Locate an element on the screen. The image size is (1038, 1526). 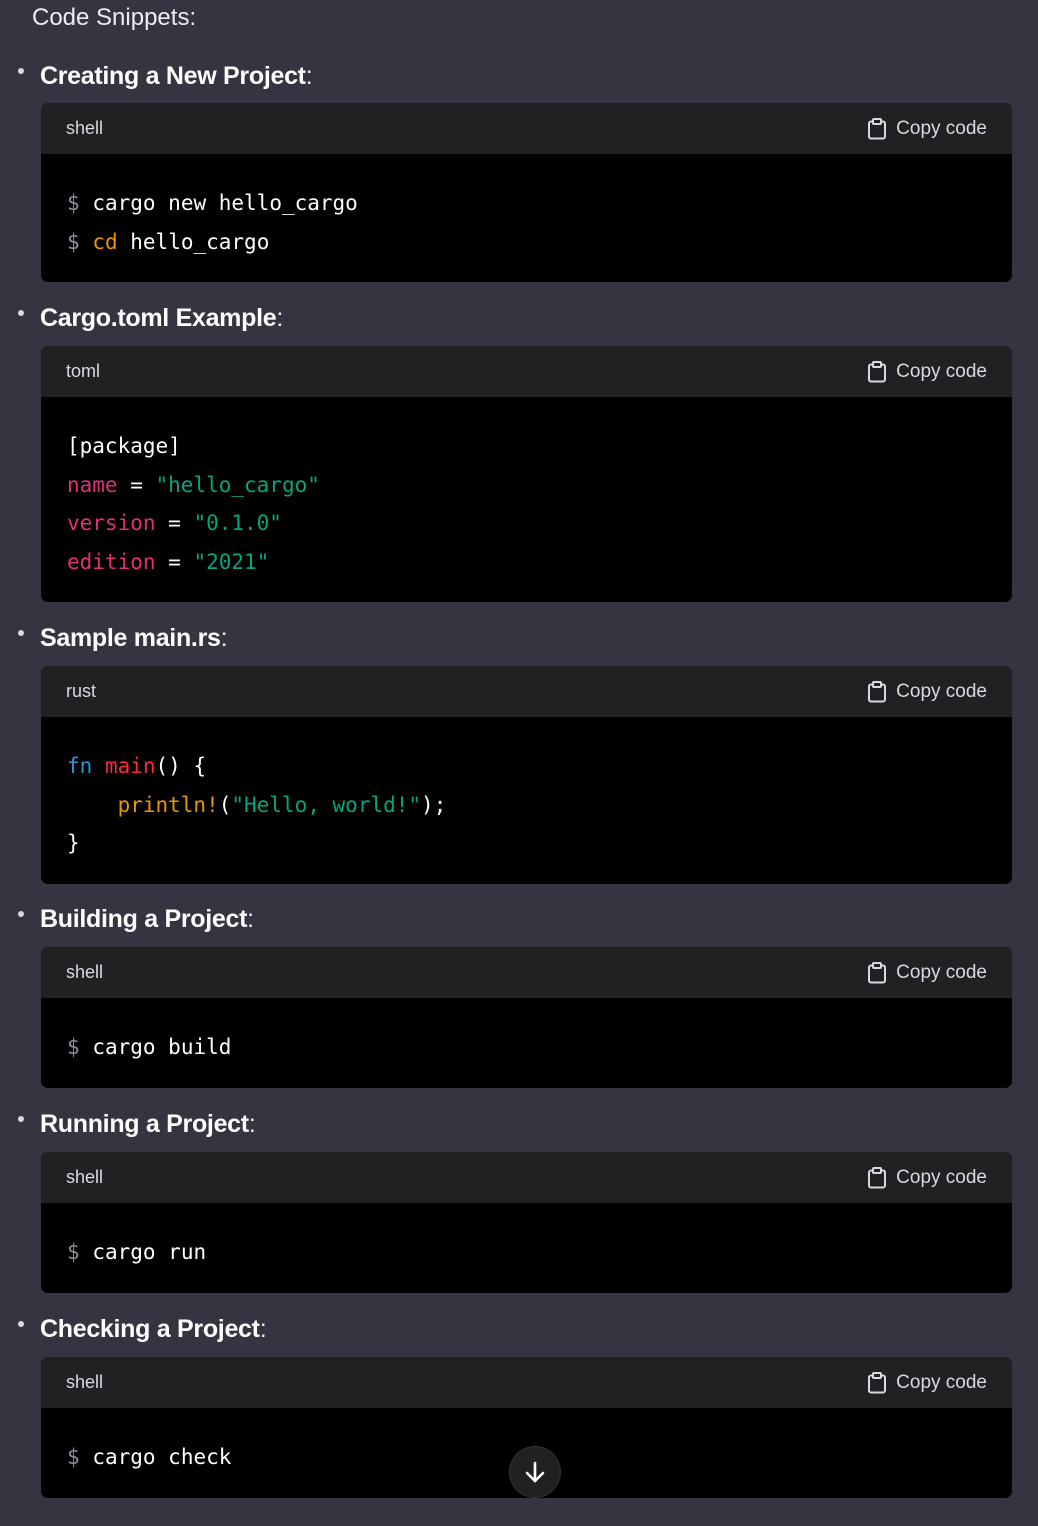
shell-command: cargo run is located at coordinates (149, 1252).